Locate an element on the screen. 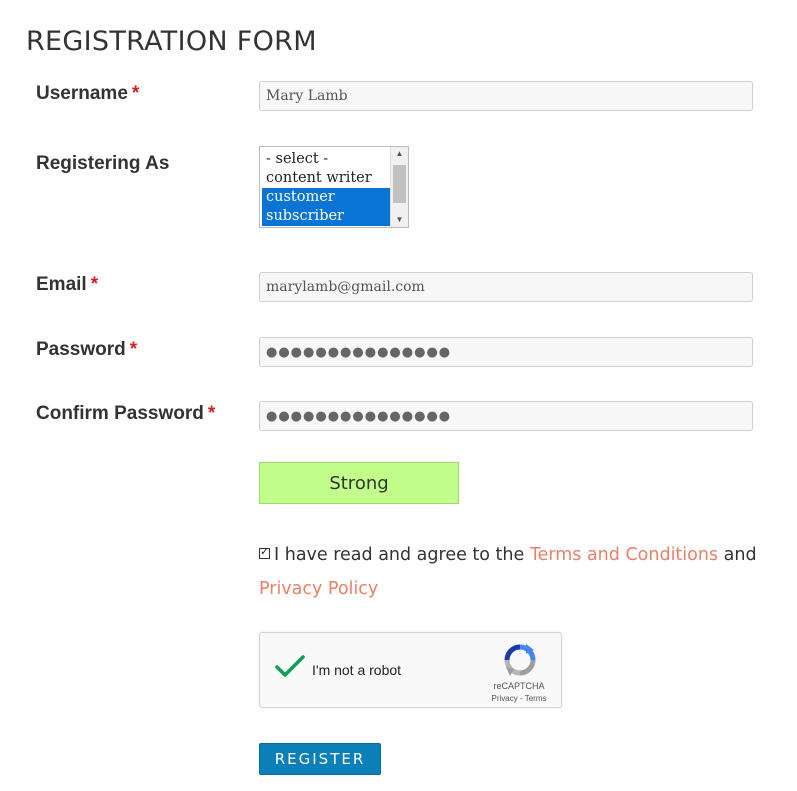 The image size is (797, 791). confirm-password-field: ●●●●●●●●●●●●●●● is located at coordinates (506, 416).